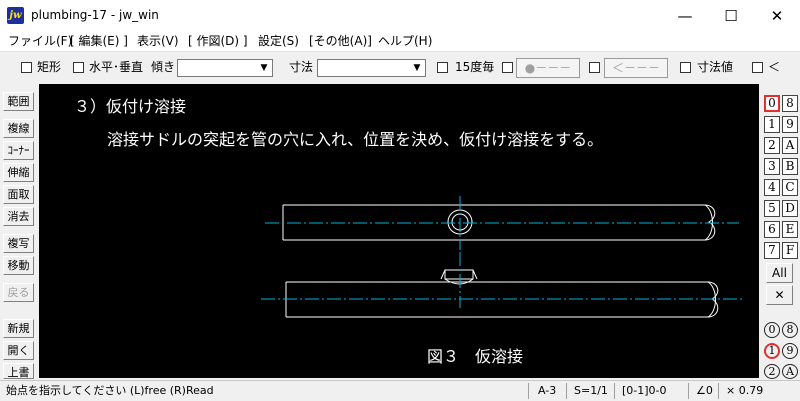 Image resolution: width=800 pixels, height=401 pixels. I want to click on layer-c-button: C, so click(790, 187).